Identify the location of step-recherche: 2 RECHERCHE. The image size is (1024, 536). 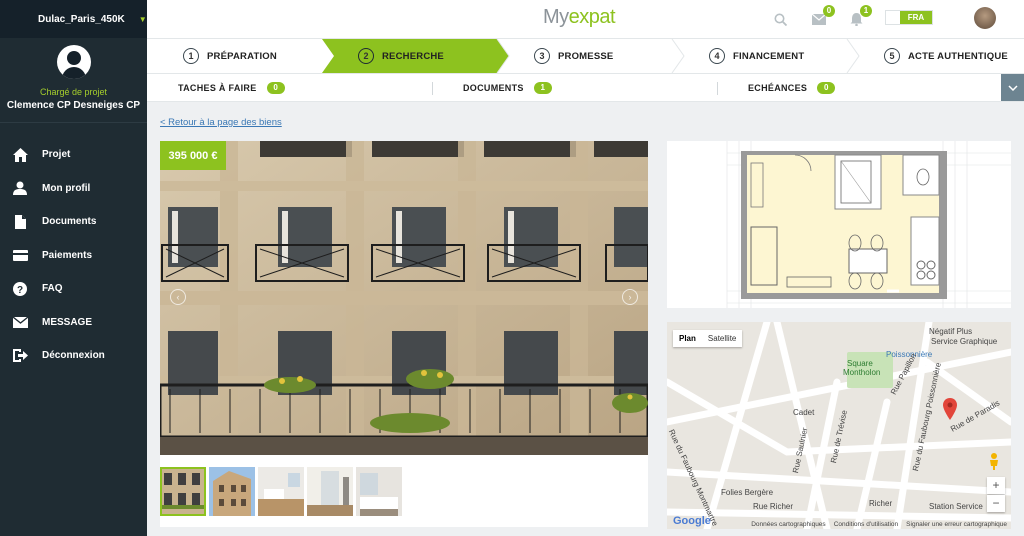
(401, 56).